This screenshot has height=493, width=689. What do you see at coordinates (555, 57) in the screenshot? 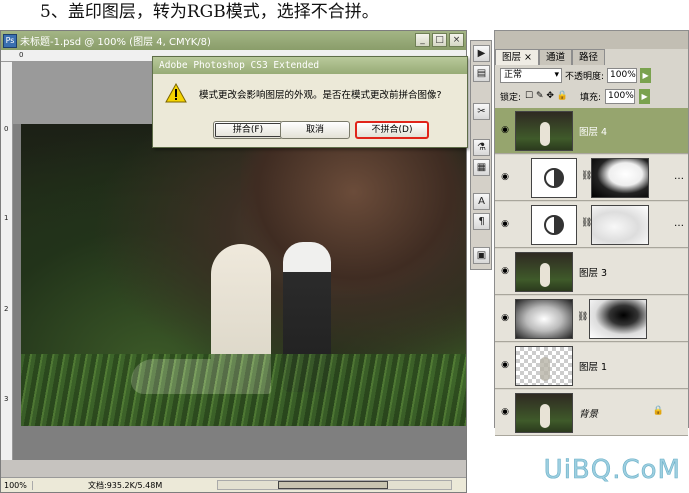
I see `tab-channels: 通道` at bounding box center [555, 57].